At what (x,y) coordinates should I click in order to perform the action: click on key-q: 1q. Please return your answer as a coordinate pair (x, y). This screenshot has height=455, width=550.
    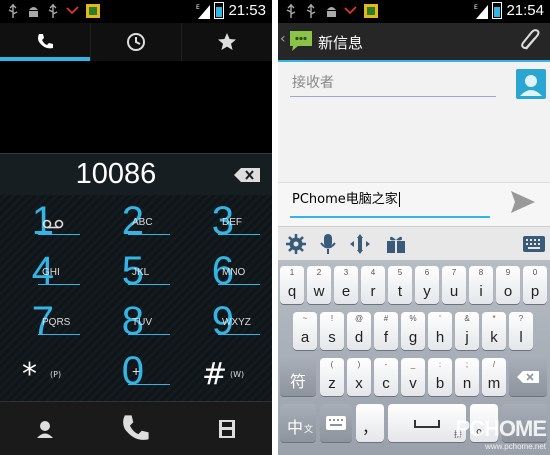
    Looking at the image, I should click on (292, 285).